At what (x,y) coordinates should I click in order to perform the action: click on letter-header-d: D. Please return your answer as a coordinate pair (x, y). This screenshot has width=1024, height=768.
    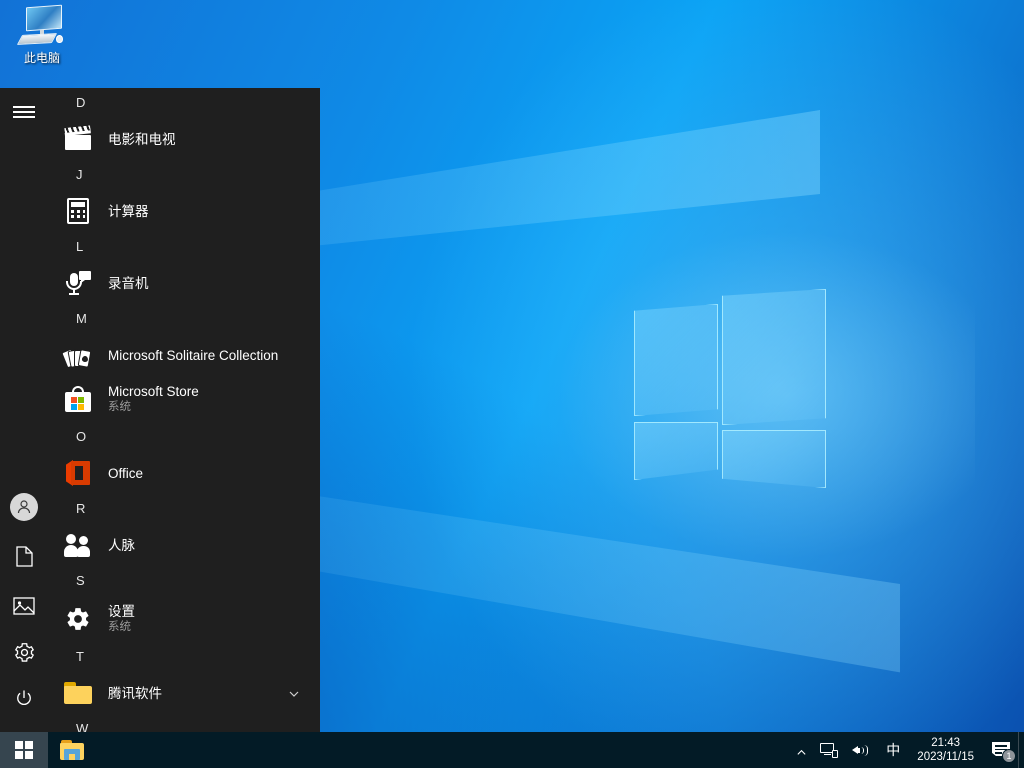
    Looking at the image, I should click on (184, 103).